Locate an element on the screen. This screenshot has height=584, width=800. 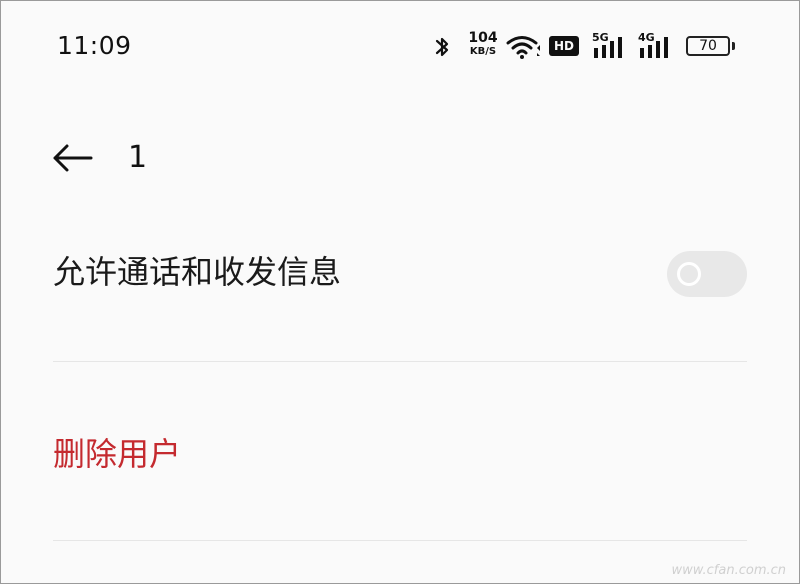
allow-calls-sms-row: 允许通话和收发信息 is located at coordinates (400, 272).